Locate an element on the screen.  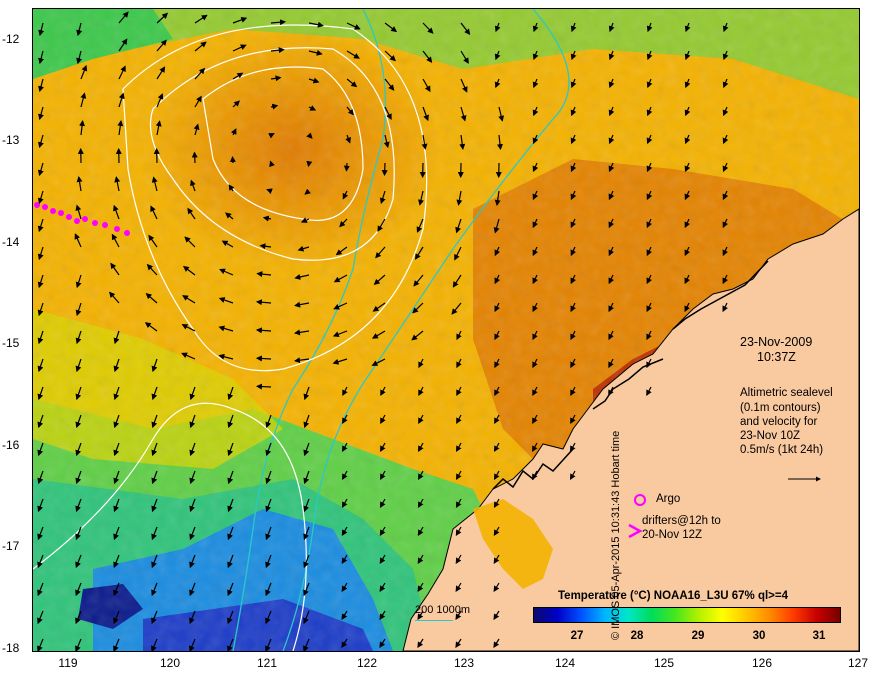
legend-line: Altimetric sealevel is located at coordinates (786, 393).